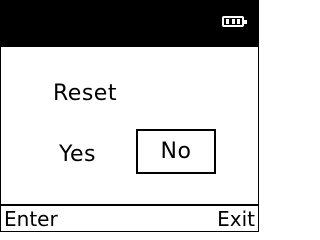 The width and height of the screenshot is (320, 240). I want to click on reset-title: Reset, so click(85, 93).